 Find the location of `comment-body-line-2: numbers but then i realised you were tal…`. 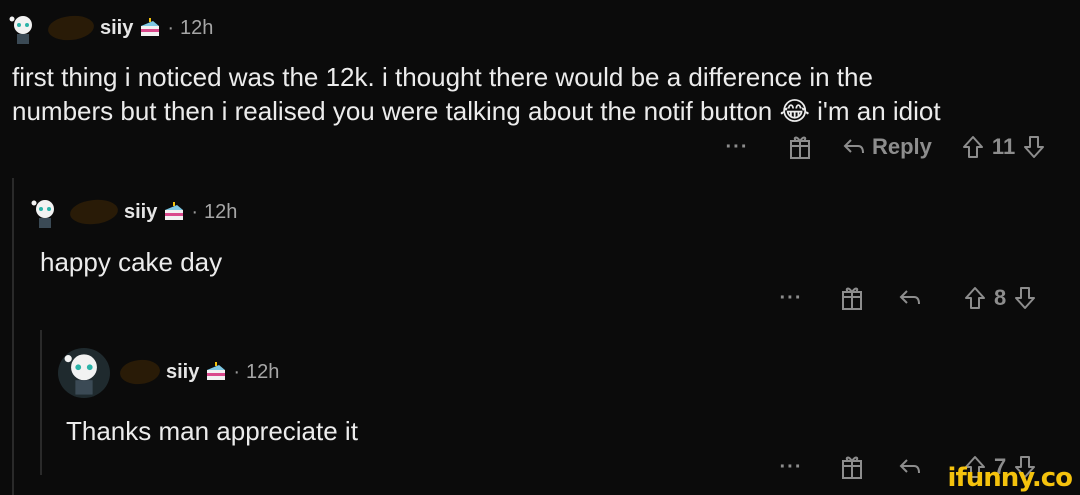

comment-body-line-2: numbers but then i realised you were tal… is located at coordinates (476, 111).